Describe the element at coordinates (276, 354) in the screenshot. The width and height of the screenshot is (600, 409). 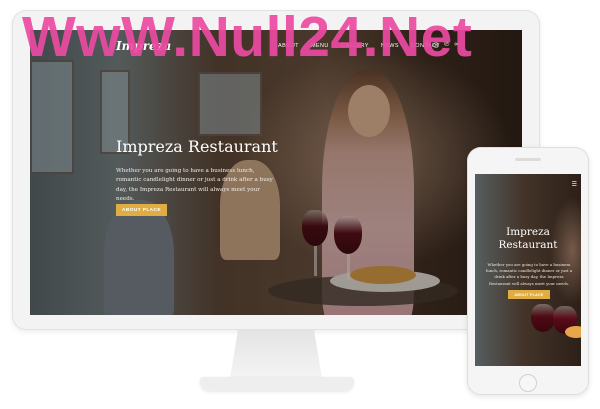
I see `monitor-stand-neck` at that location.